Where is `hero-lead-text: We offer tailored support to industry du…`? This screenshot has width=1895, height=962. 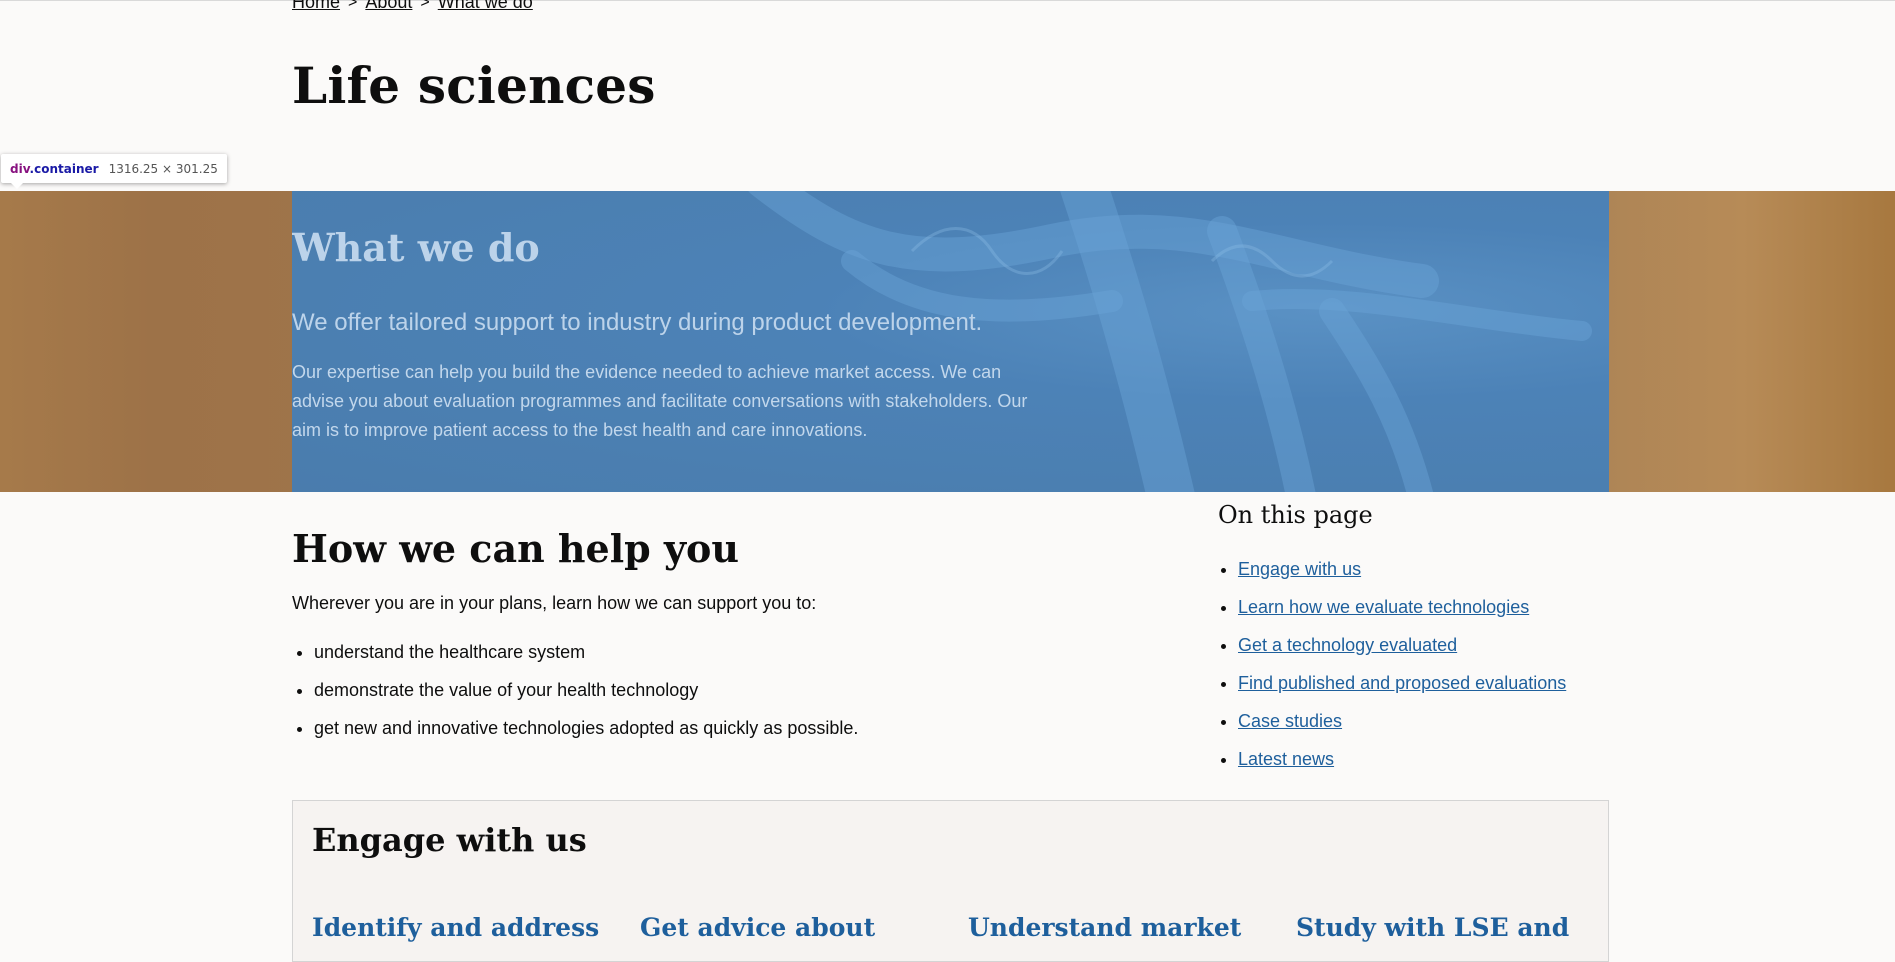
hero-lead-text: We offer tailored support to industry du… is located at coordinates (637, 322).